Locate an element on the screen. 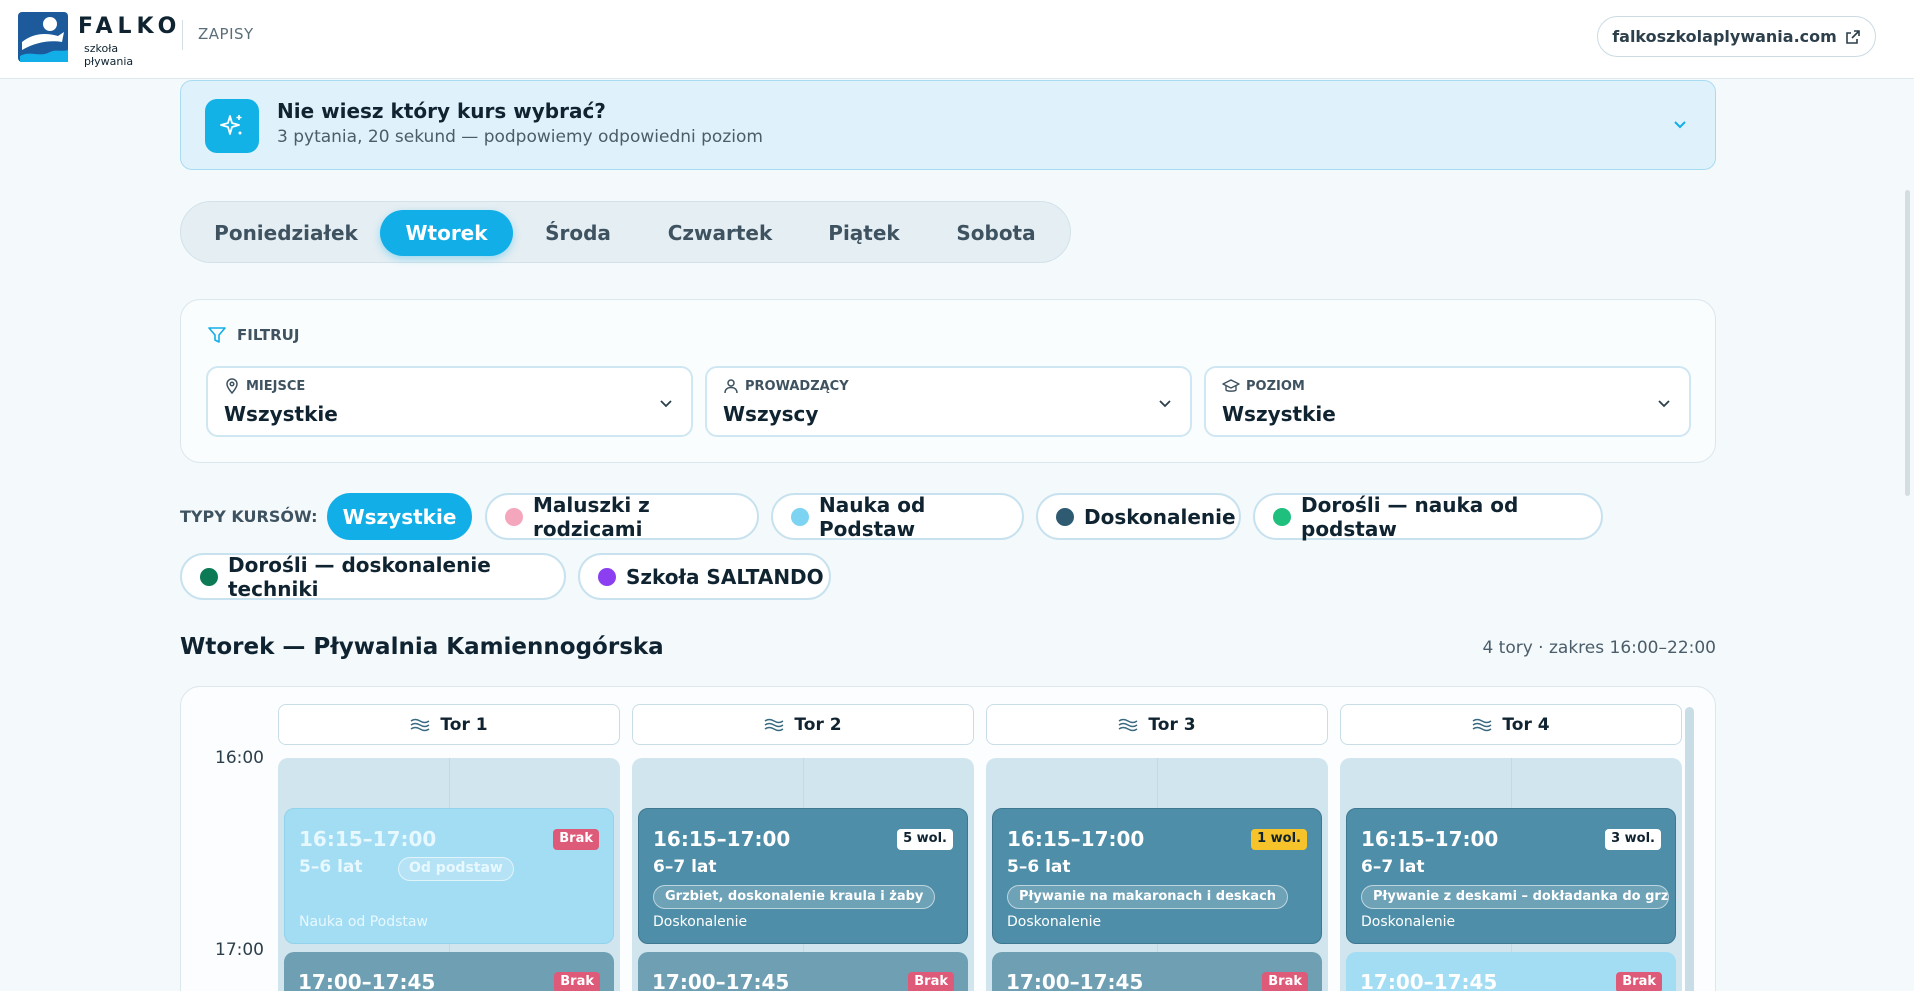 Image resolution: width=1914 pixels, height=991 pixels. type-chip-label: Maluszki z rodzicami is located at coordinates (591, 516).